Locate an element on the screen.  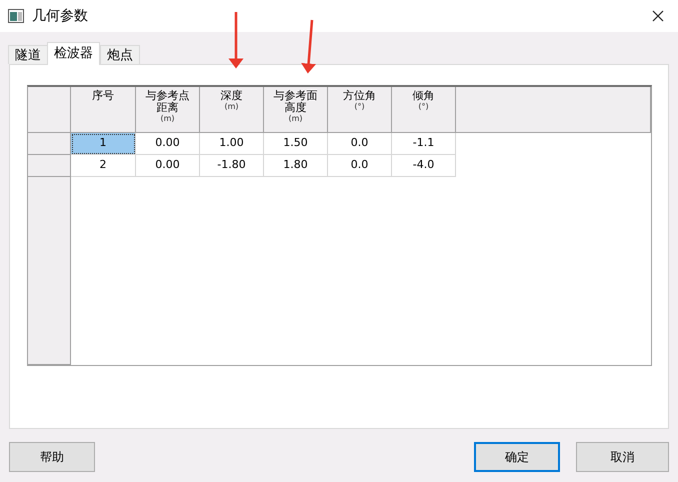
dialog-button: 帮助 is located at coordinates (52, 457).